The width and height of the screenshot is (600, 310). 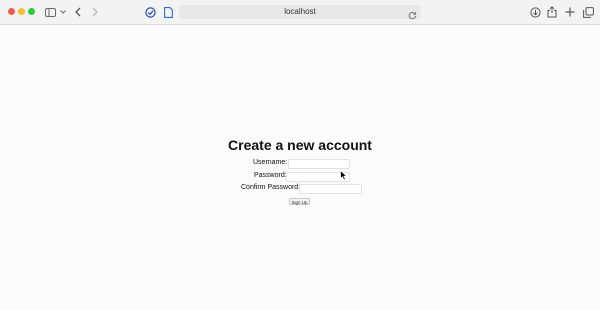 What do you see at coordinates (552, 12) in the screenshot?
I see `share-icon` at bounding box center [552, 12].